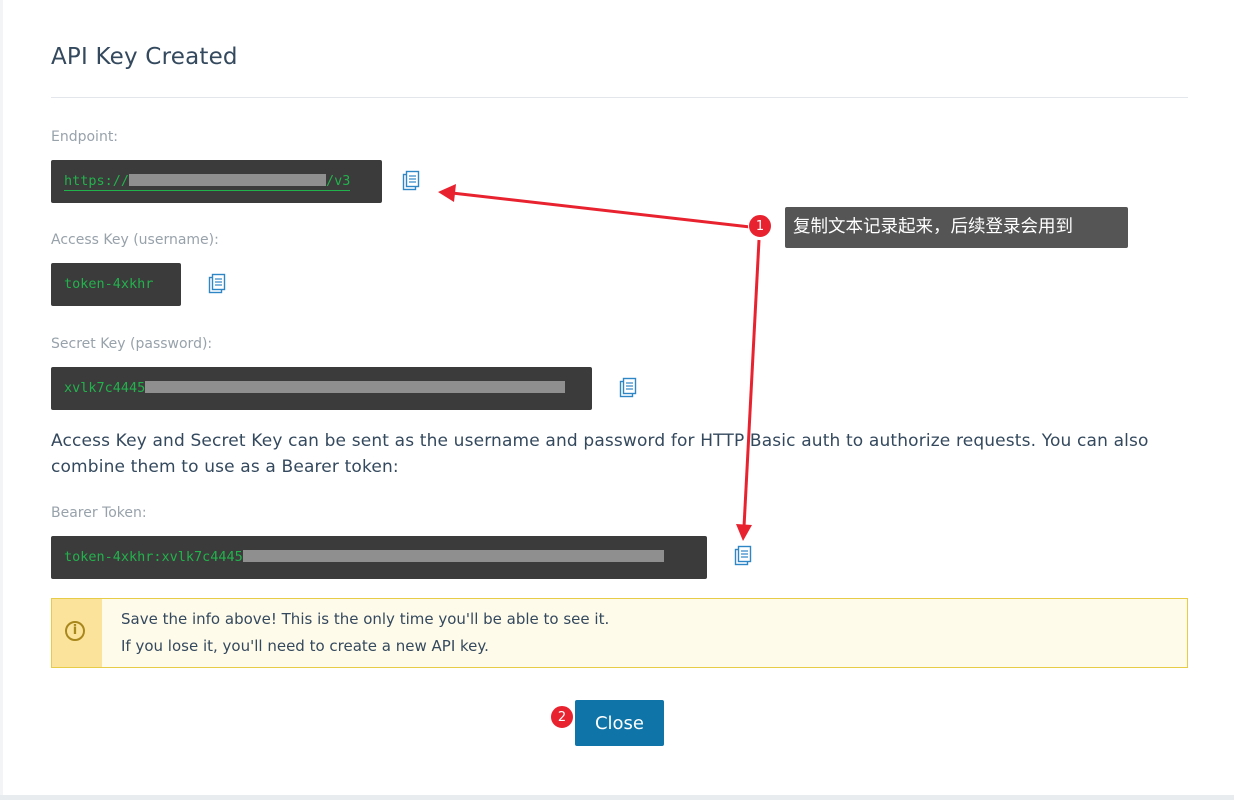 The height and width of the screenshot is (800, 1234). Describe the element at coordinates (760, 226) in the screenshot. I see `step-badge-1: 1` at that location.